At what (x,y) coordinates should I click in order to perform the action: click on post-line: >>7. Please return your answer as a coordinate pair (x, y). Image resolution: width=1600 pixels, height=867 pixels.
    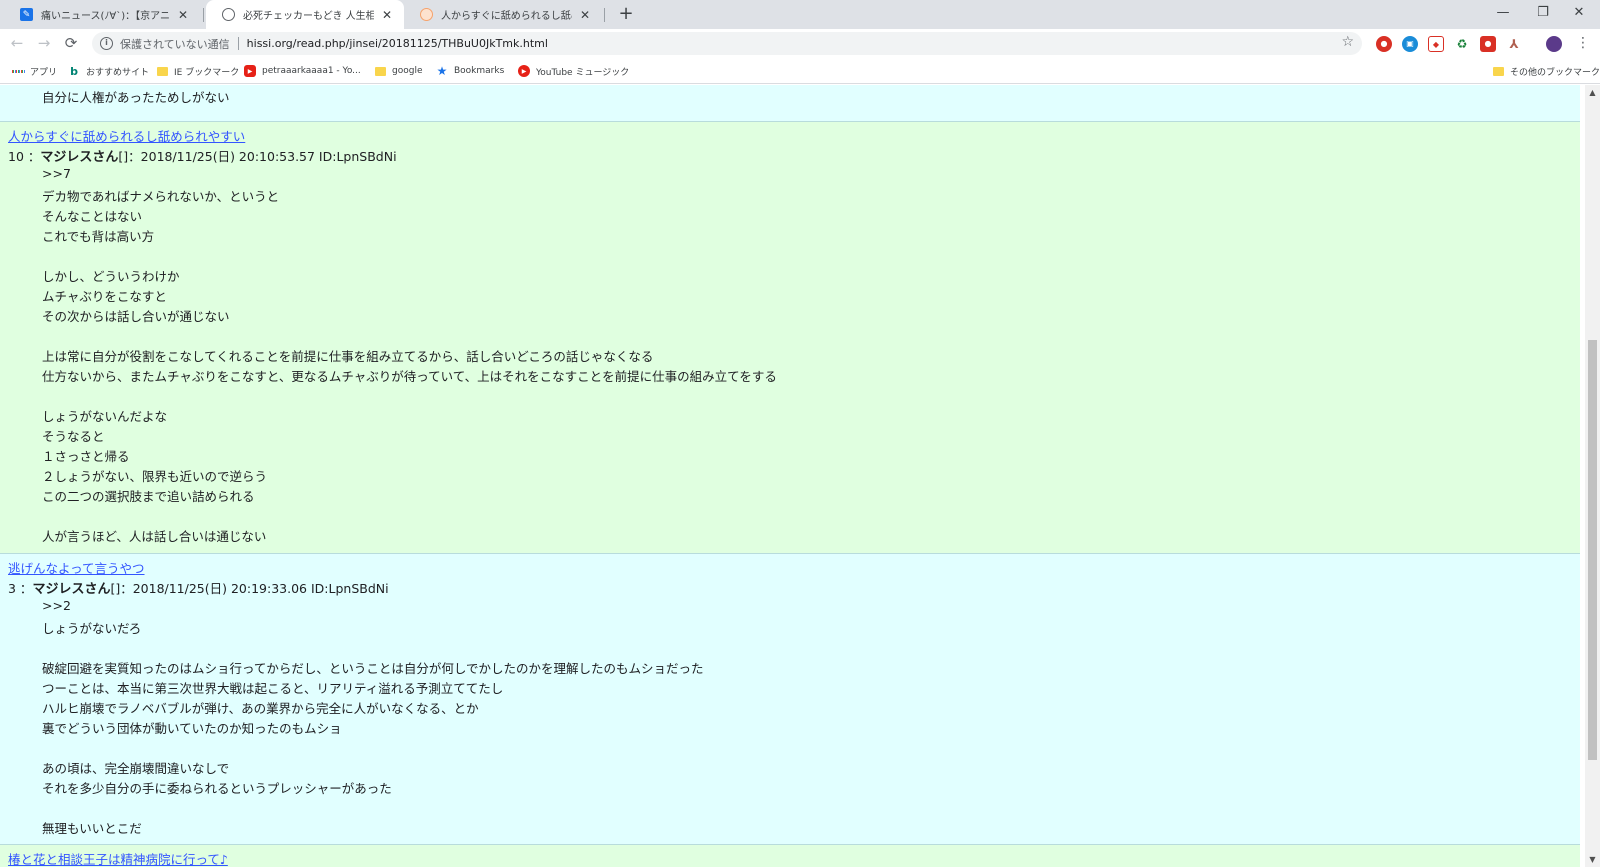
    Looking at the image, I should click on (56, 173).